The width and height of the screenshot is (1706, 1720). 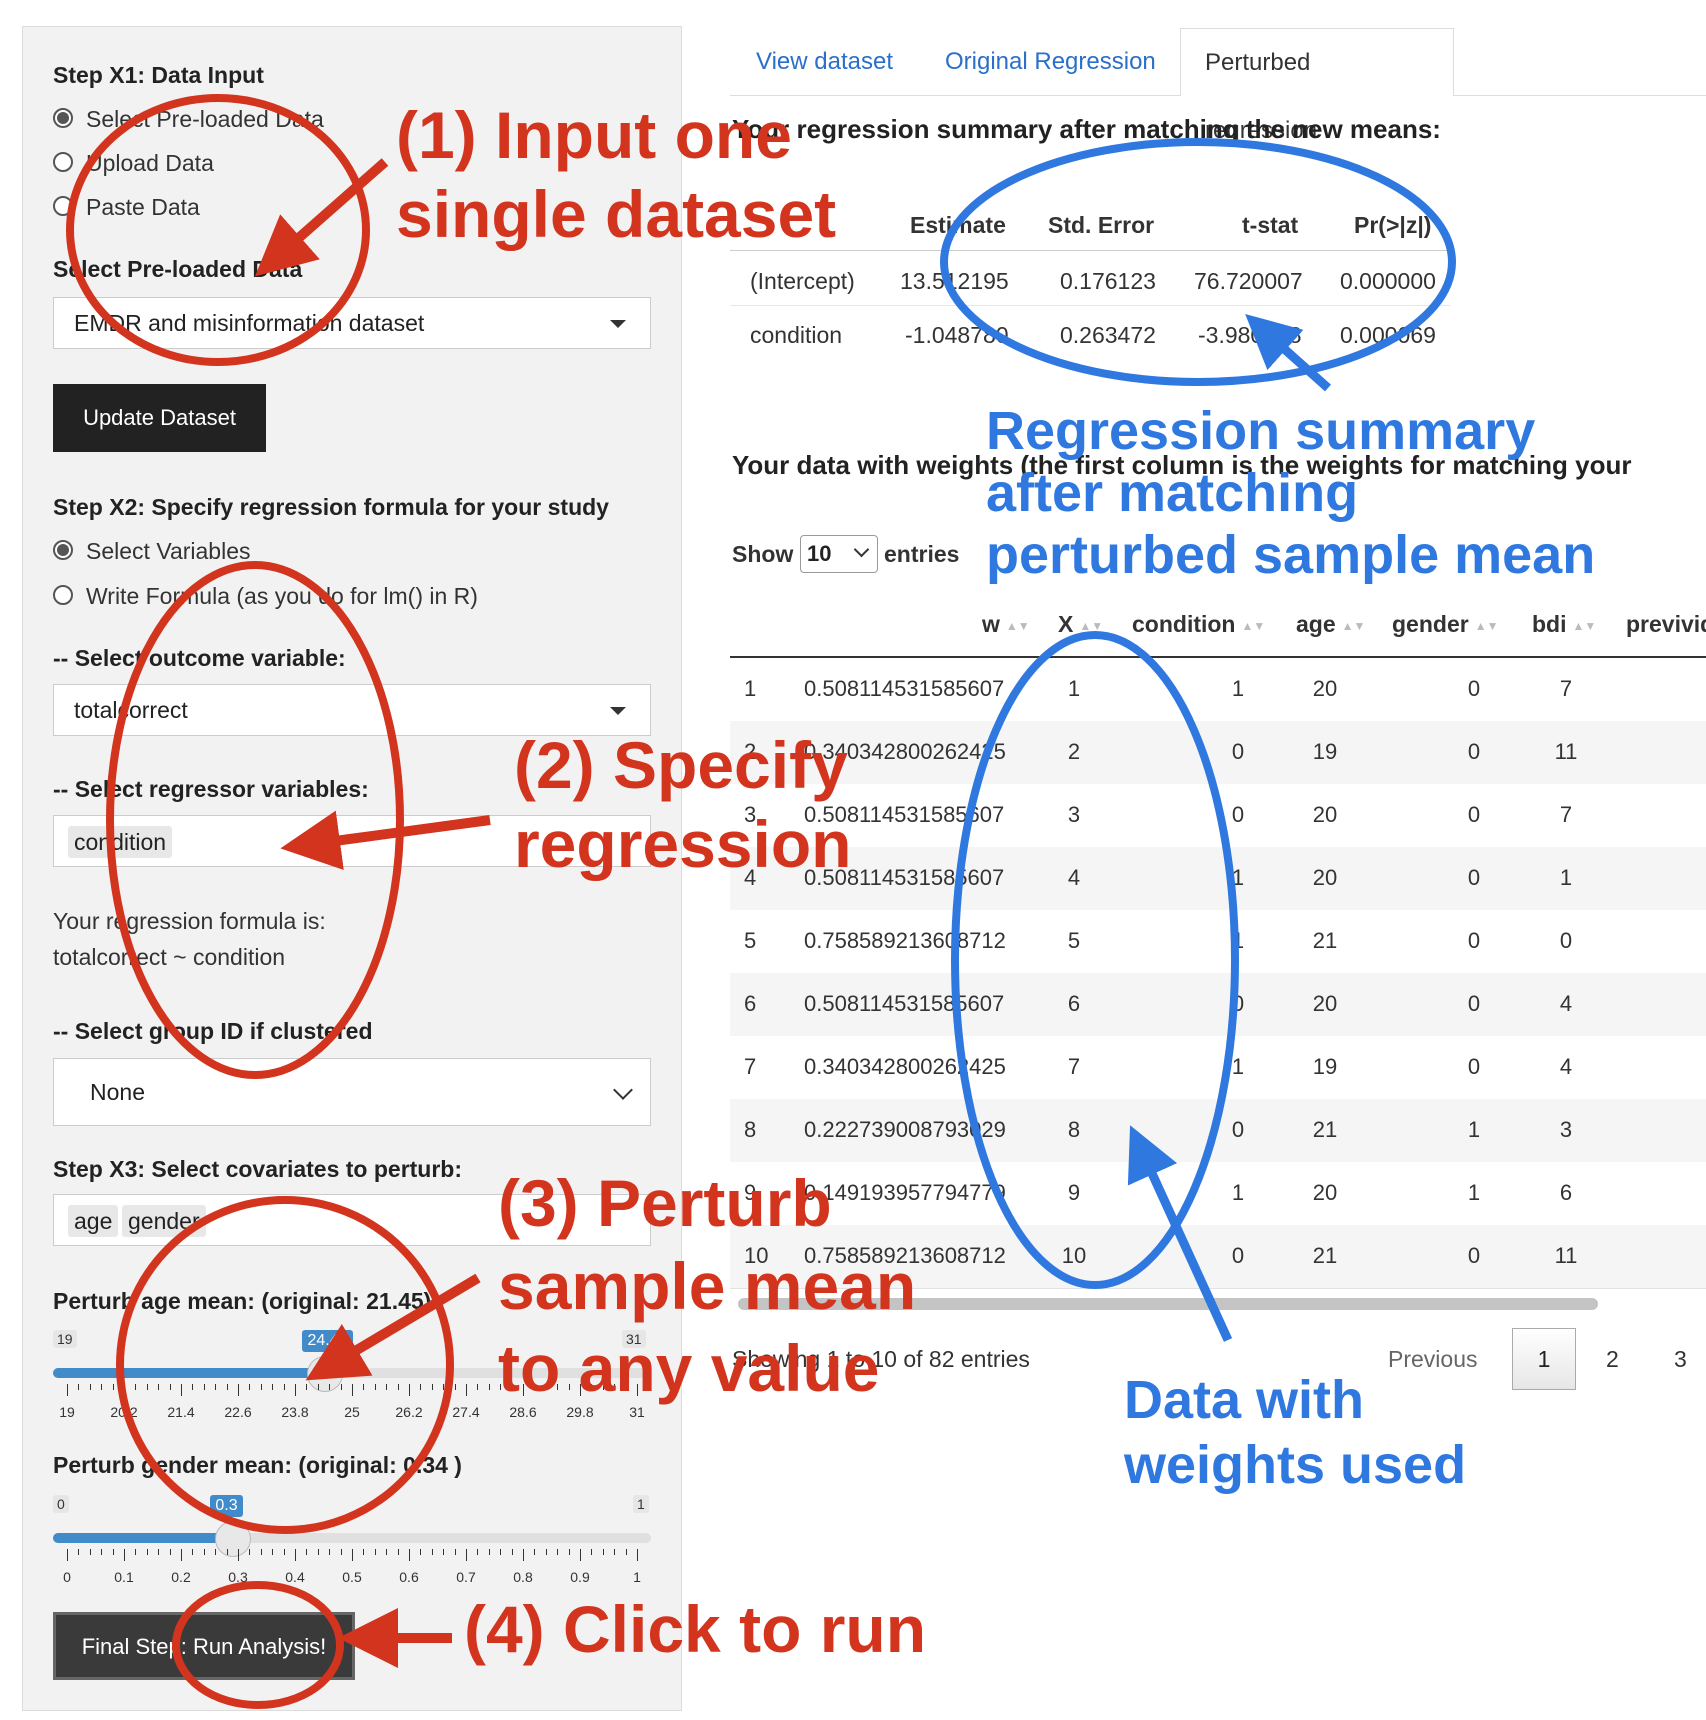 I want to click on annotation-step3-line: sample mean, so click(x=707, y=1285).